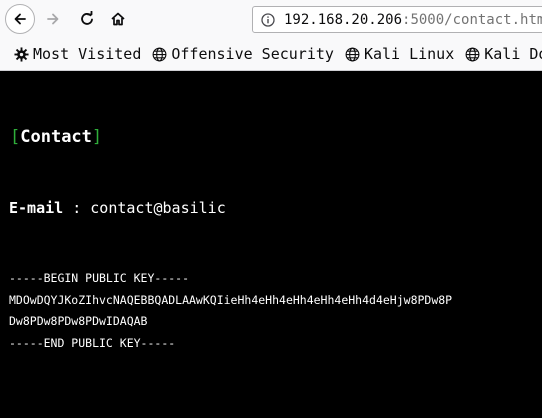 The height and width of the screenshot is (418, 542). I want to click on bookmark-most-visited: Most Visited, so click(77, 54).